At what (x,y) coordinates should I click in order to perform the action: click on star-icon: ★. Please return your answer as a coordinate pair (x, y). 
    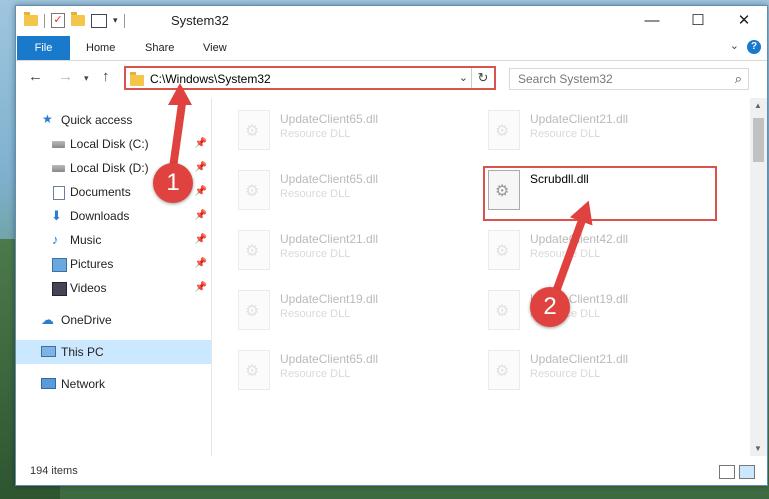
    Looking at the image, I should click on (47, 119).